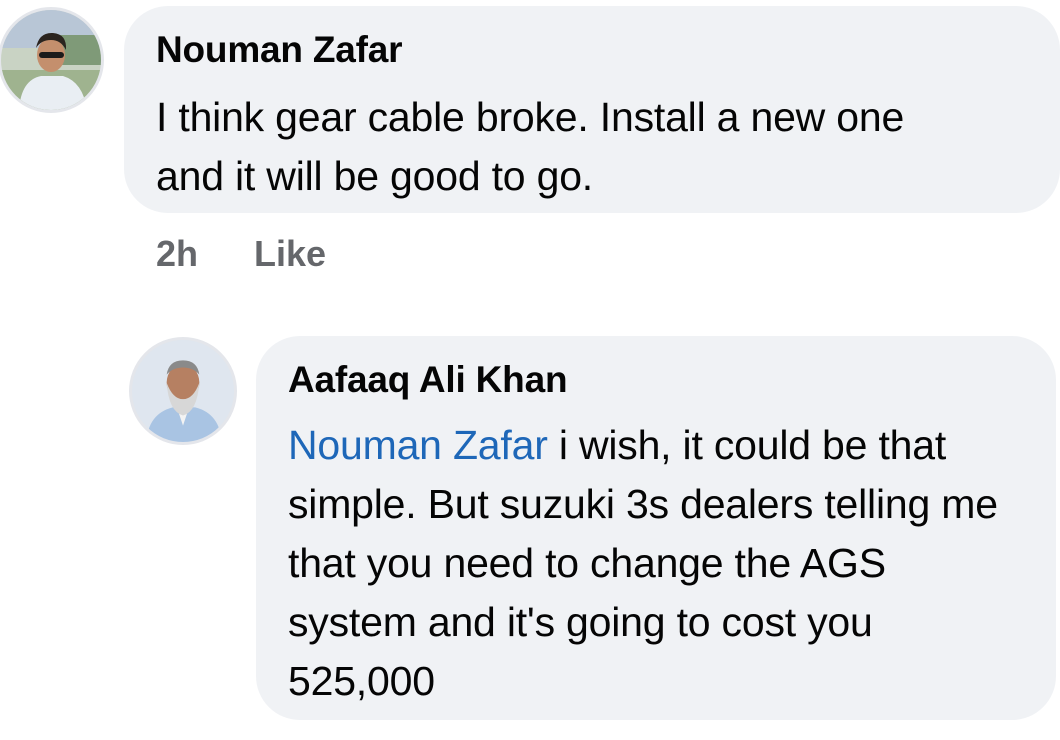  Describe the element at coordinates (652, 380) in the screenshot. I see `reply-author: Aafaaq Ali Khan` at that location.